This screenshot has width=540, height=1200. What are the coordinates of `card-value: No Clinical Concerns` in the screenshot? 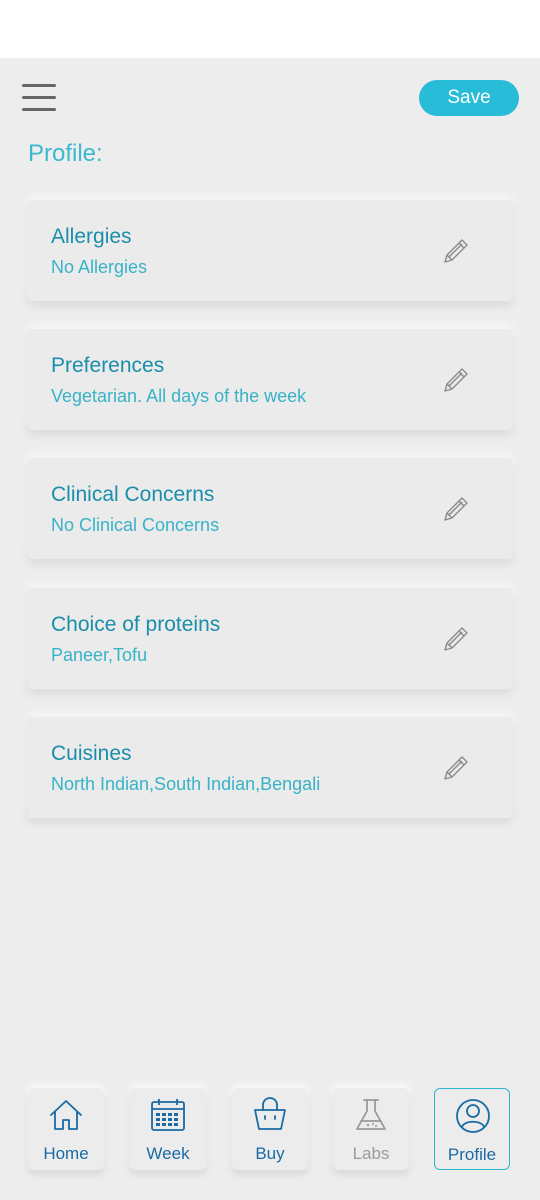 It's located at (135, 525).